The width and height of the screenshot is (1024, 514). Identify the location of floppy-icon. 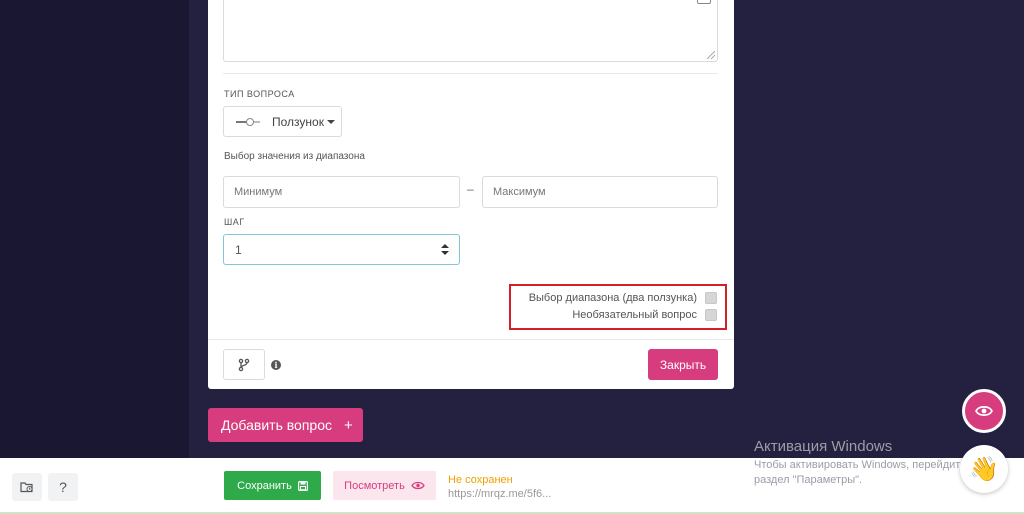
(302, 485).